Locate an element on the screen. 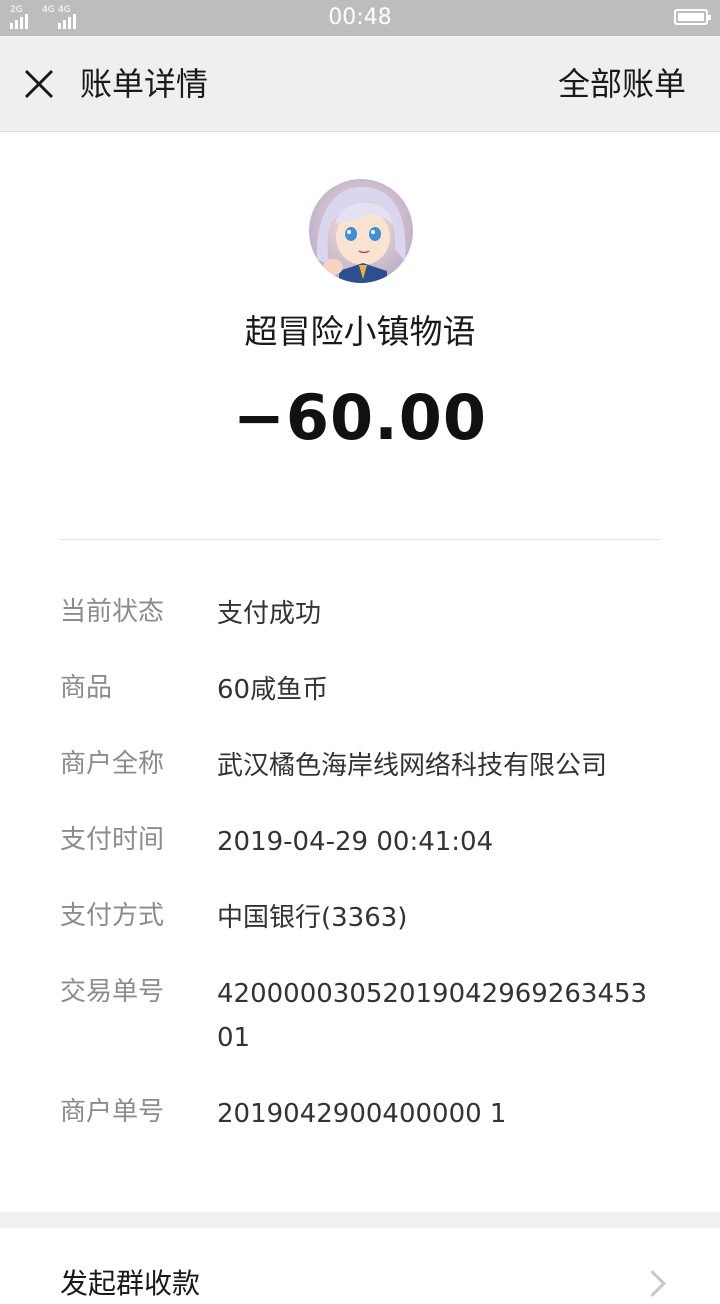 This screenshot has width=720, height=1304. title-bar: 账单详情 全部账单 is located at coordinates (360, 84).